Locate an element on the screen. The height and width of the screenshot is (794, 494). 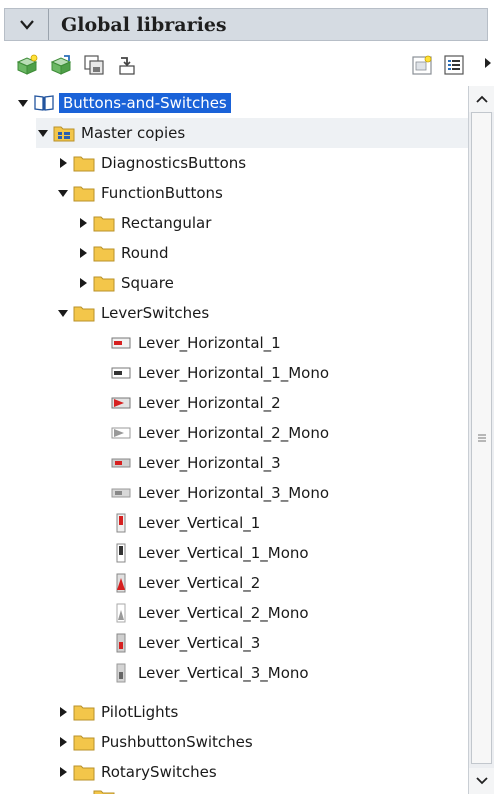
tree-element-item: Lever_Vertical_3_Mono is located at coordinates (280, 673).